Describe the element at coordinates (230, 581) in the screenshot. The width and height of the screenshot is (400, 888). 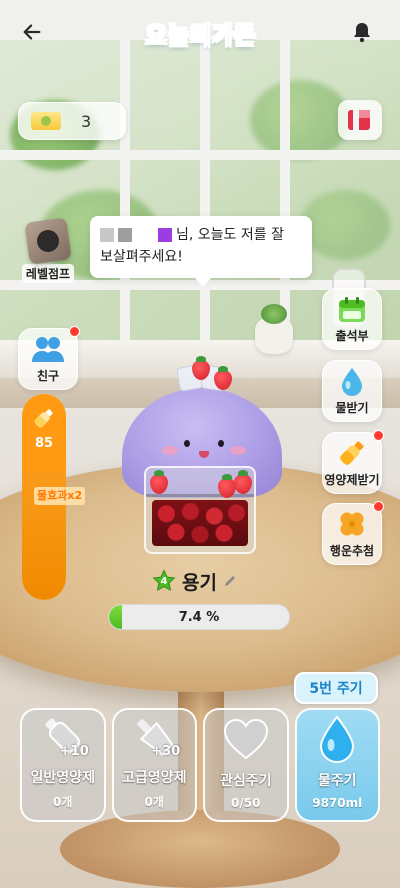
I see `pencil-icon` at that location.